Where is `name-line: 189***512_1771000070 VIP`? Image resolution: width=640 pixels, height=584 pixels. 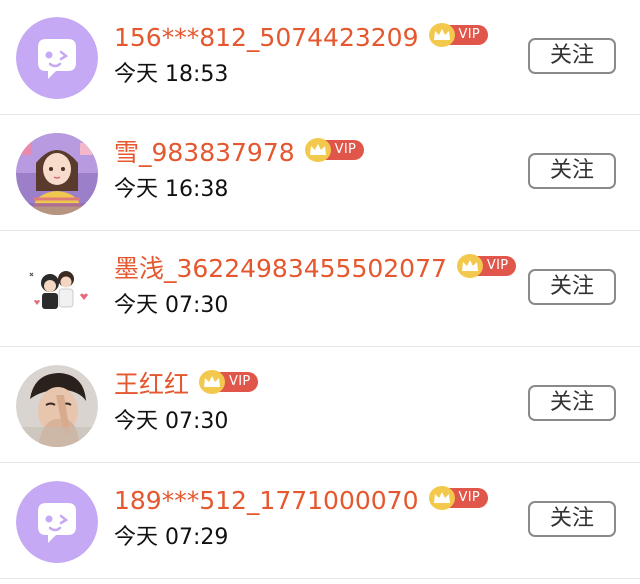 name-line: 189***512_1771000070 VIP is located at coordinates (312, 501).